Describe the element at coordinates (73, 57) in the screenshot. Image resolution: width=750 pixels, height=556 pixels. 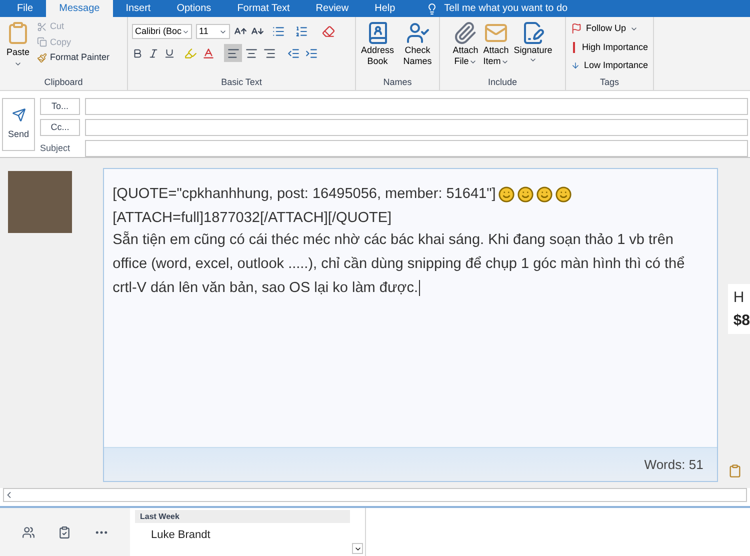
I see `format-painter-button: Format Painter` at that location.